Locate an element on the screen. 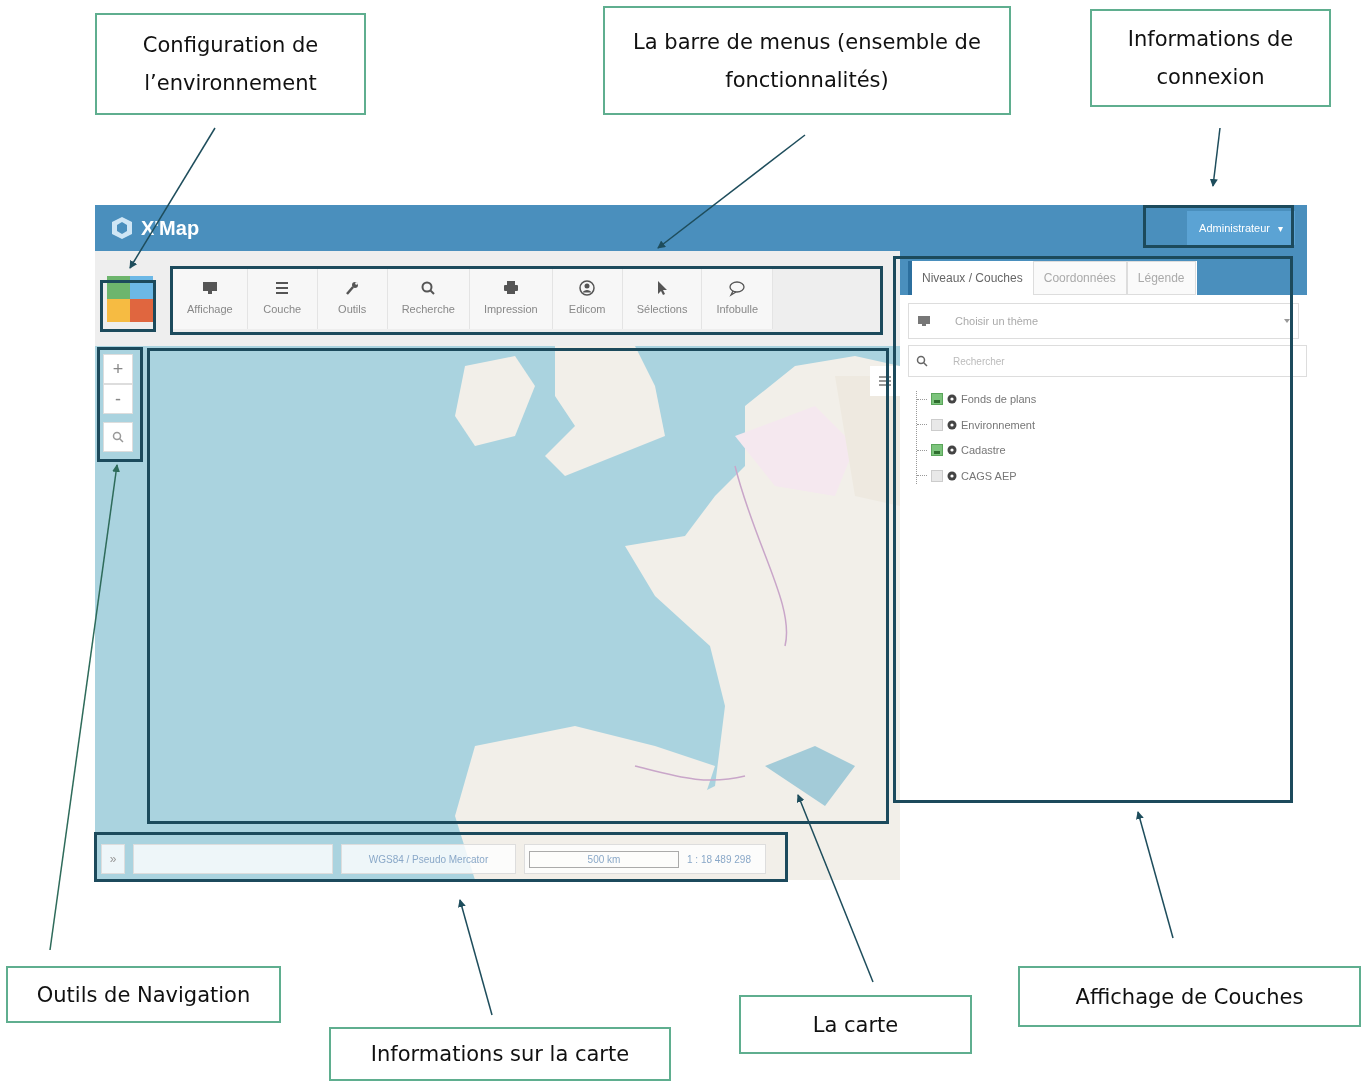 This screenshot has height=1081, width=1364. callout-box: Informations sur la carte is located at coordinates (500, 1054).